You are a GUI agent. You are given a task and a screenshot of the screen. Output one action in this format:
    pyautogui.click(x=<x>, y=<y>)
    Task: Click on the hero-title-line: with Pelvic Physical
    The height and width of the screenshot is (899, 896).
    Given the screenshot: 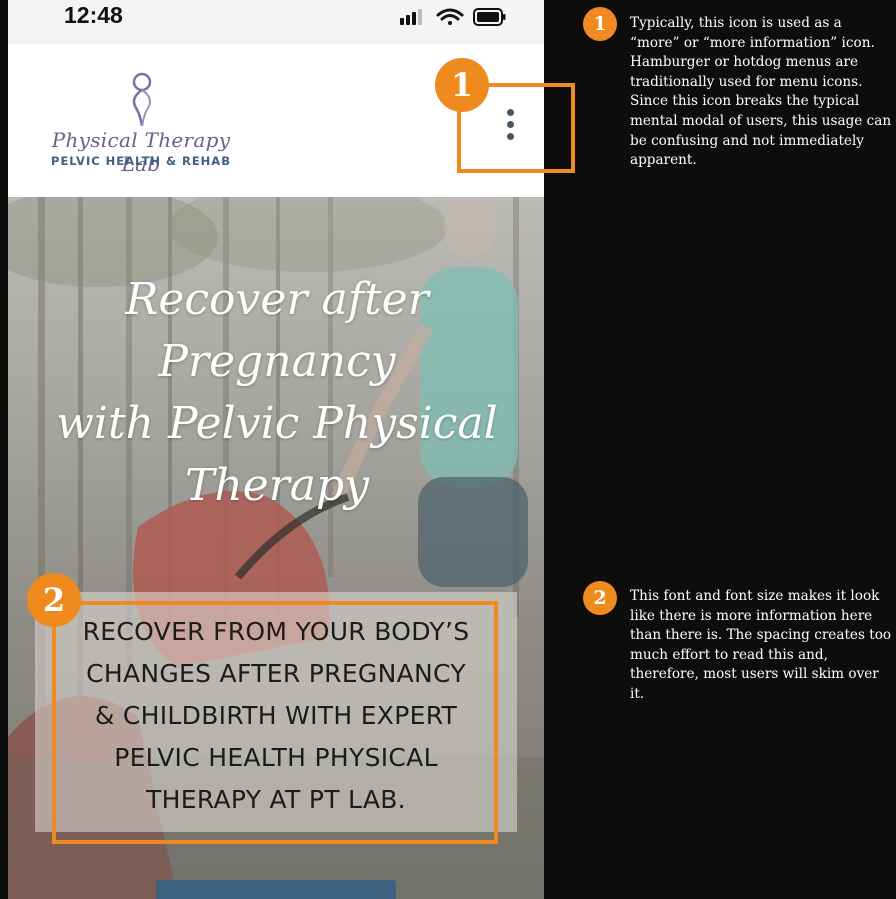 What is the action you would take?
    pyautogui.click(x=277, y=423)
    